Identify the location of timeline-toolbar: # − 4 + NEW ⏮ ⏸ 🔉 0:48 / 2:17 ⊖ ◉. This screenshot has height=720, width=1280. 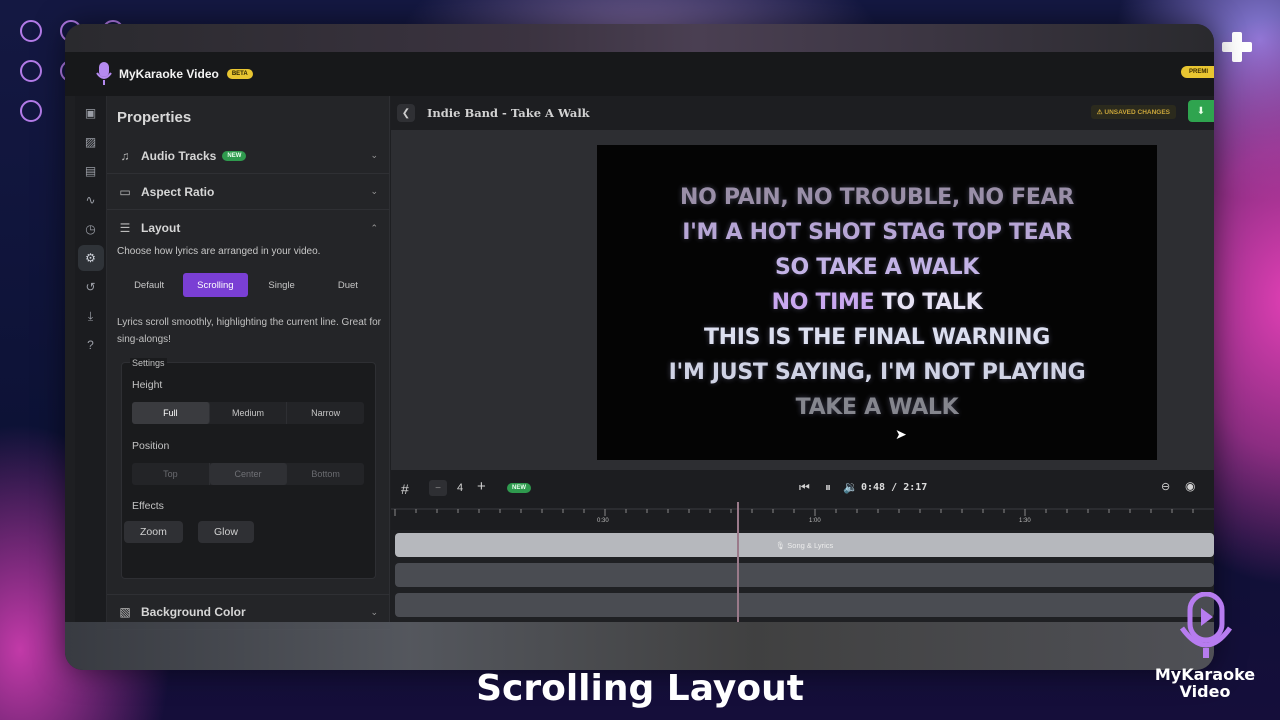
(802, 489).